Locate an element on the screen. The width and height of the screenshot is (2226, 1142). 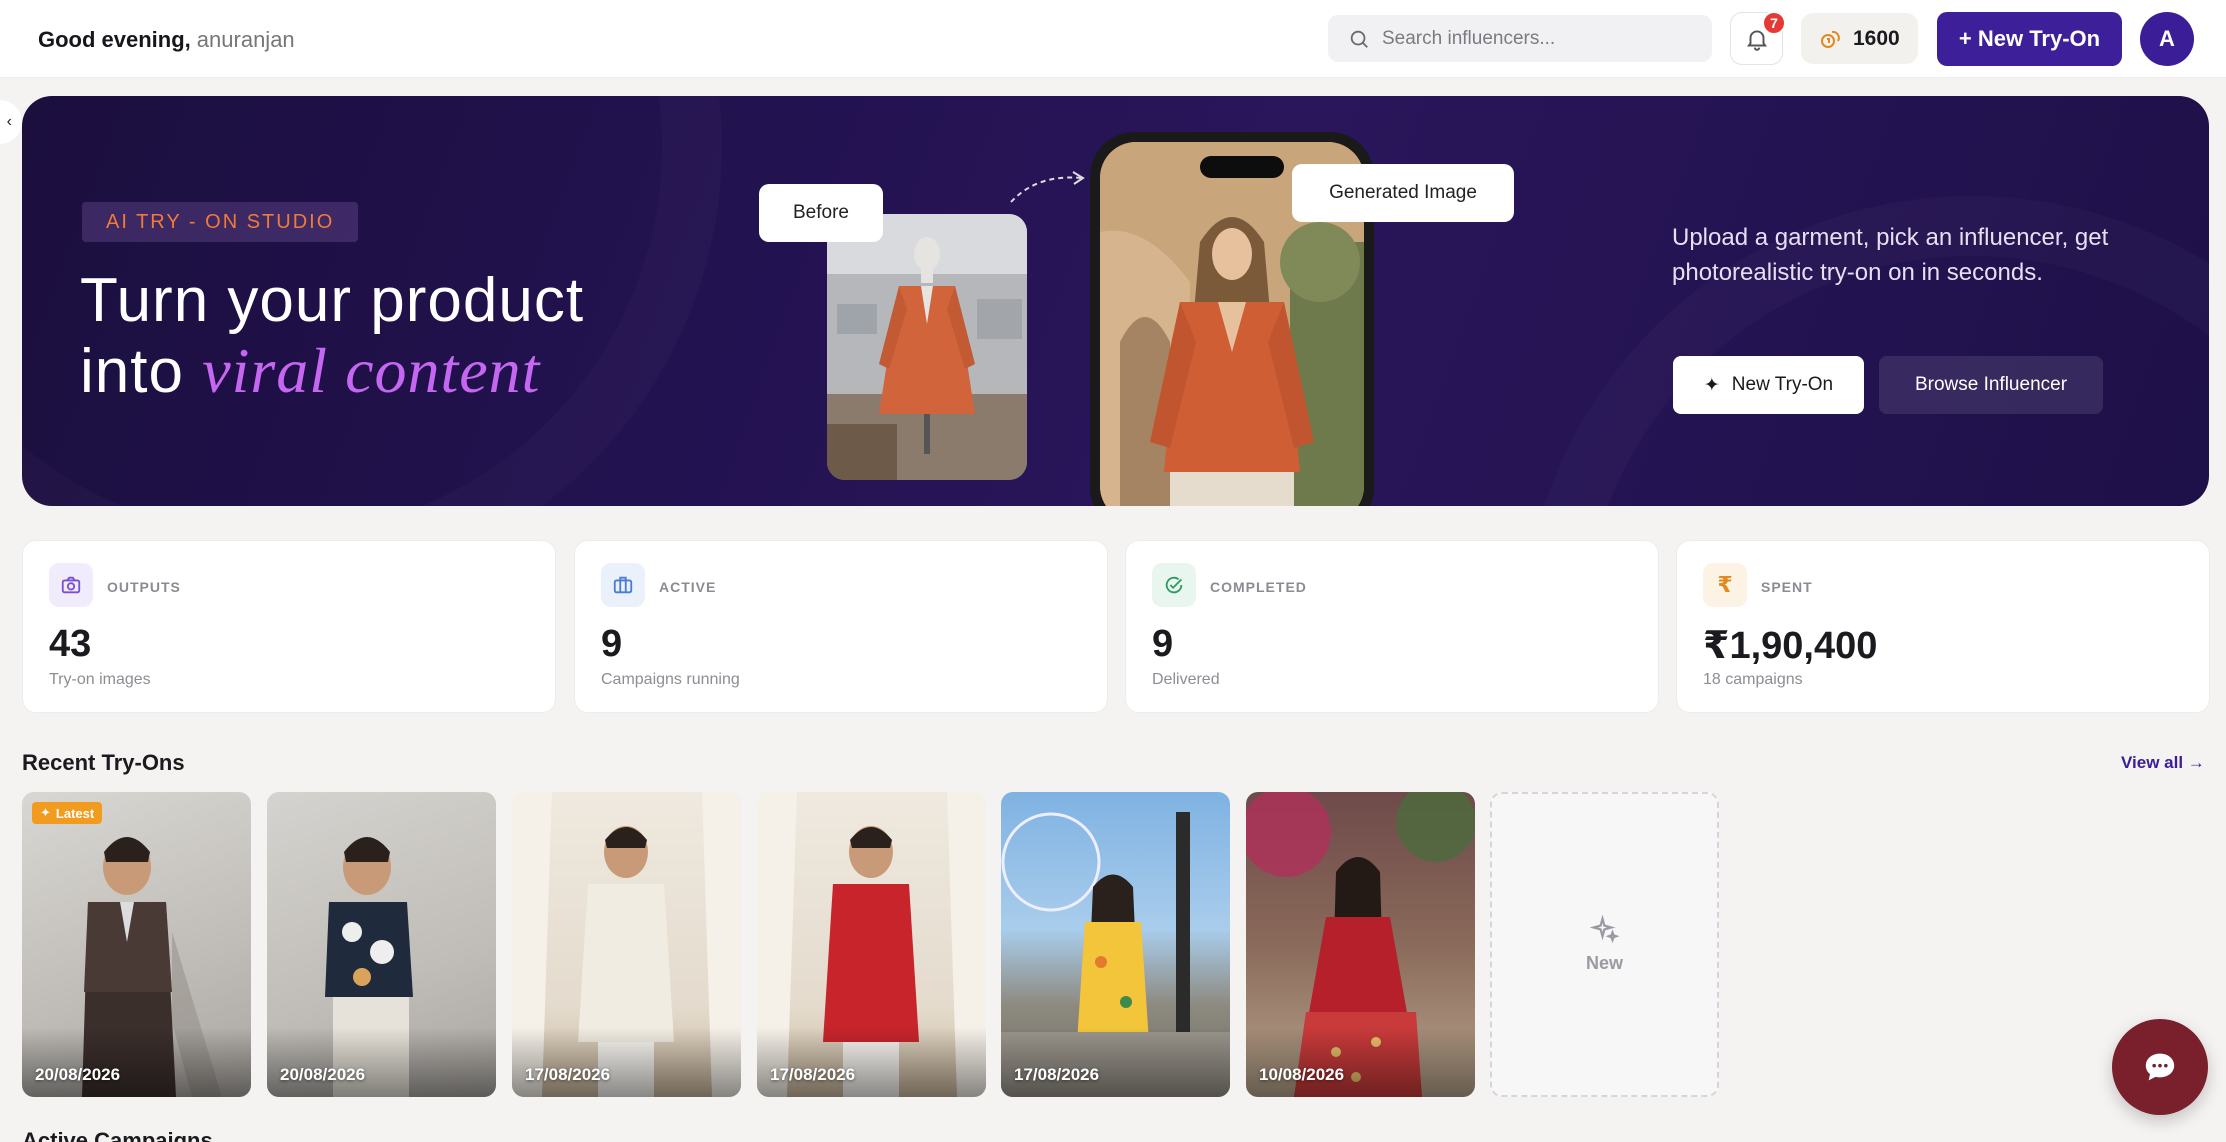
stat-label: SPENT is located at coordinates (1787, 587).